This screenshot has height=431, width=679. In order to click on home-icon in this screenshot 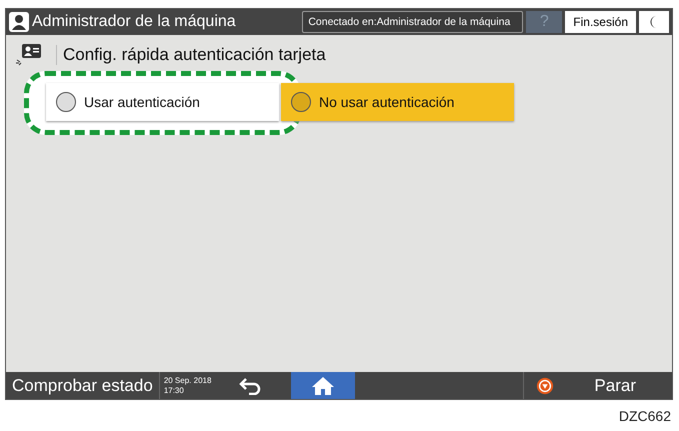, I will do `click(323, 386)`.